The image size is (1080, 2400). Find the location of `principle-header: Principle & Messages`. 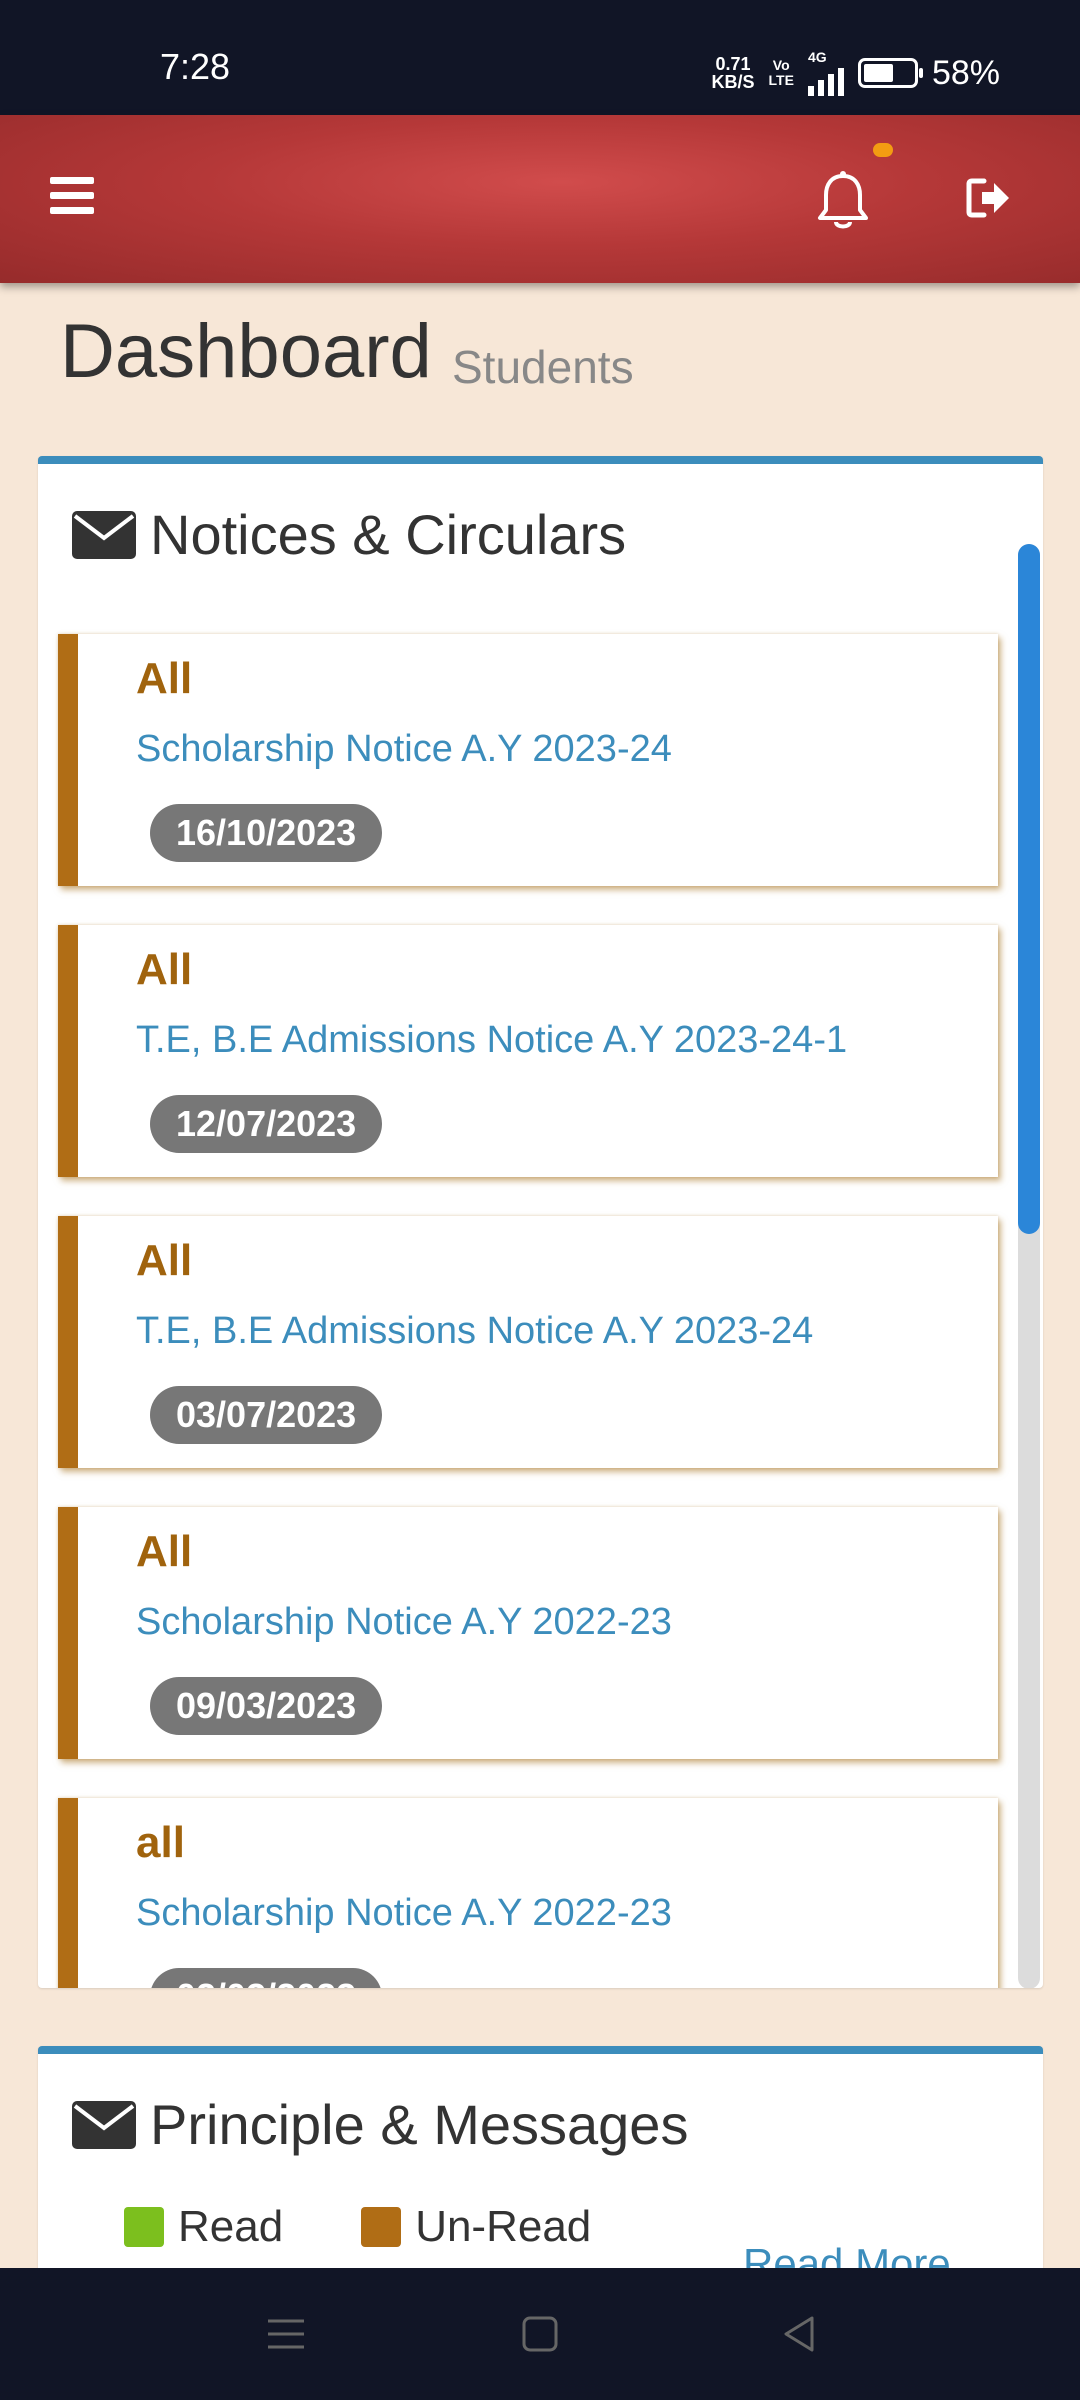

principle-header: Principle & Messages is located at coordinates (380, 2124).